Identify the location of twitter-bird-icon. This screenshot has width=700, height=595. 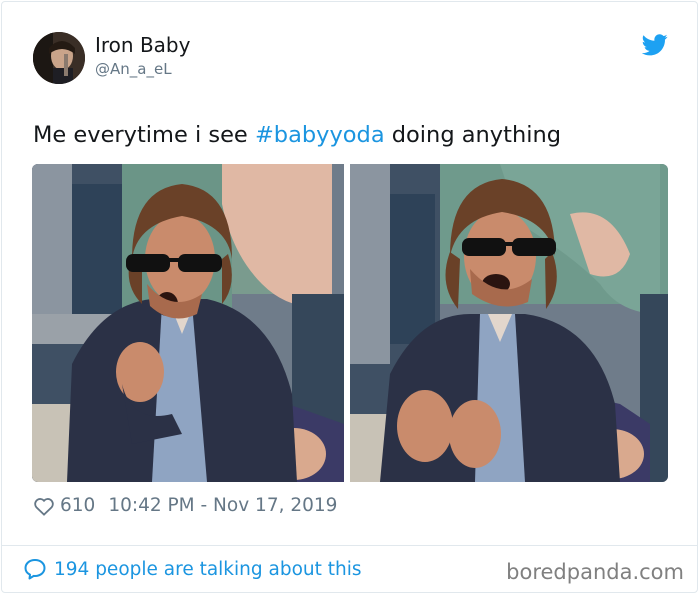
(655, 45).